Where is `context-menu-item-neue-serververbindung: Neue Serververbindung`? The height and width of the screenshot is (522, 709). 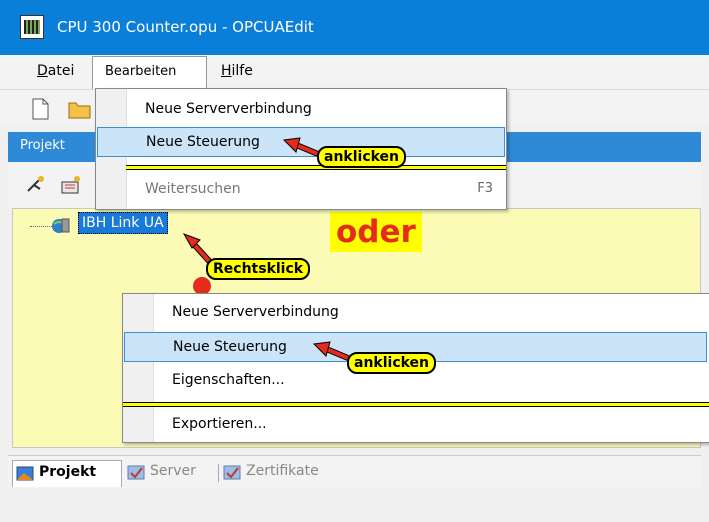 context-menu-item-neue-serververbindung: Neue Serververbindung is located at coordinates (416, 313).